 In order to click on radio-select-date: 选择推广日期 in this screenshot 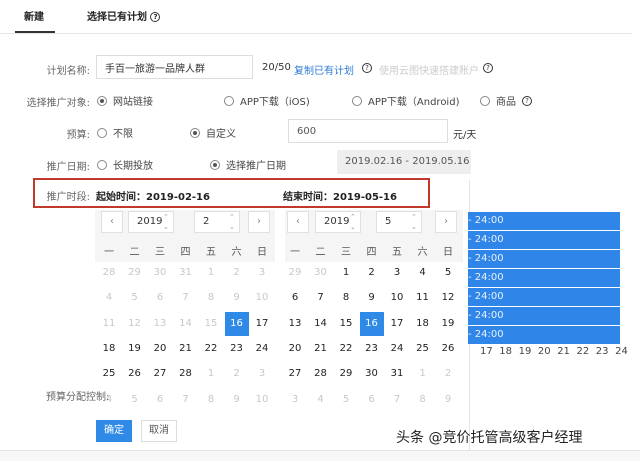, I will do `click(248, 164)`.